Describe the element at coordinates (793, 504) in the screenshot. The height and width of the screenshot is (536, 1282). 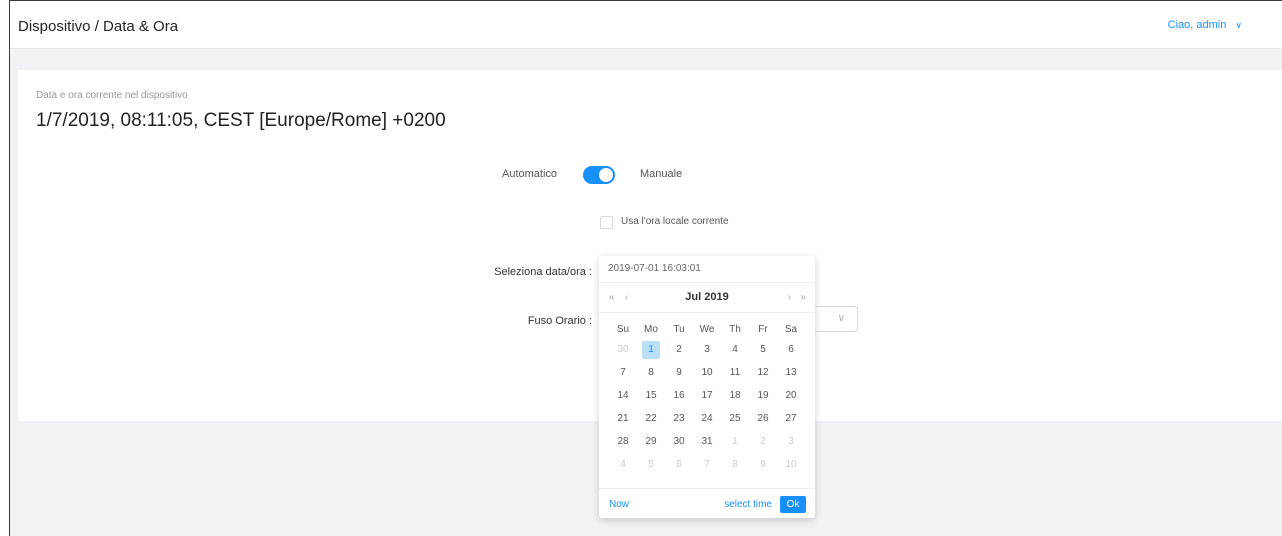
I see `ok-button: Ok` at that location.